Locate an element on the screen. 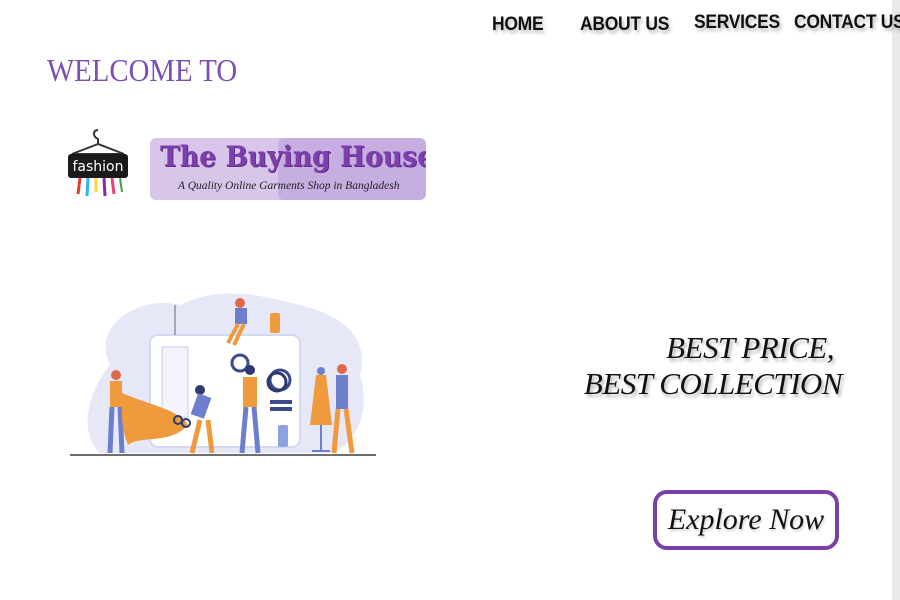 Image resolution: width=900 pixels, height=600 pixels. hero-tagline: BEST PRICE, BEST COLLECTION is located at coordinates (713, 366).